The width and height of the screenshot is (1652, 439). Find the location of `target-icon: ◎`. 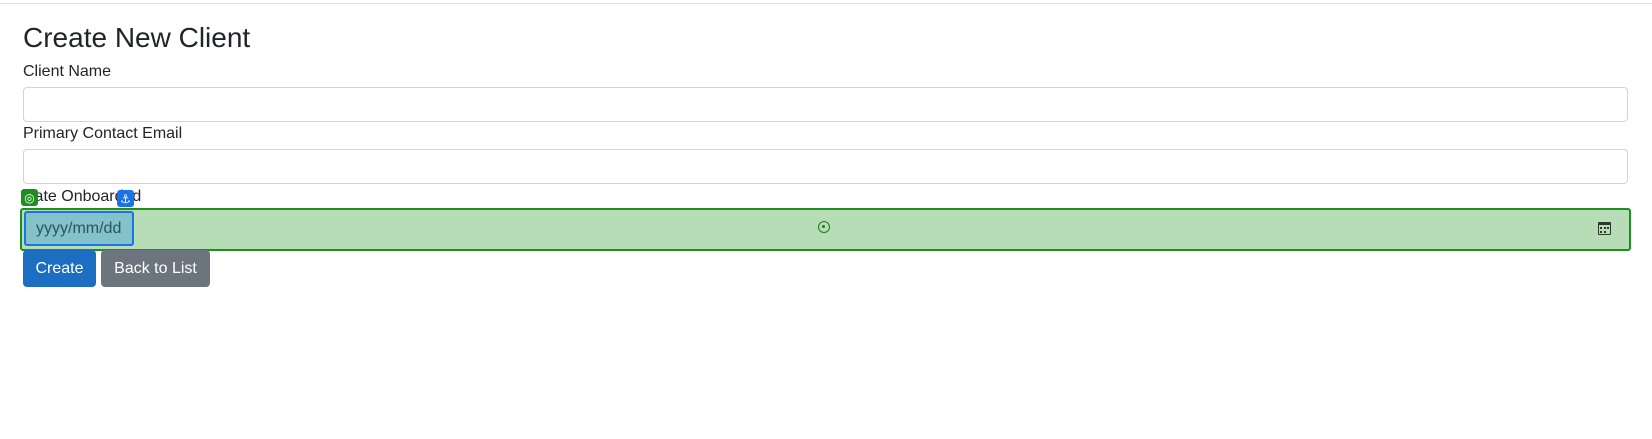

target-icon: ◎ is located at coordinates (29, 197).